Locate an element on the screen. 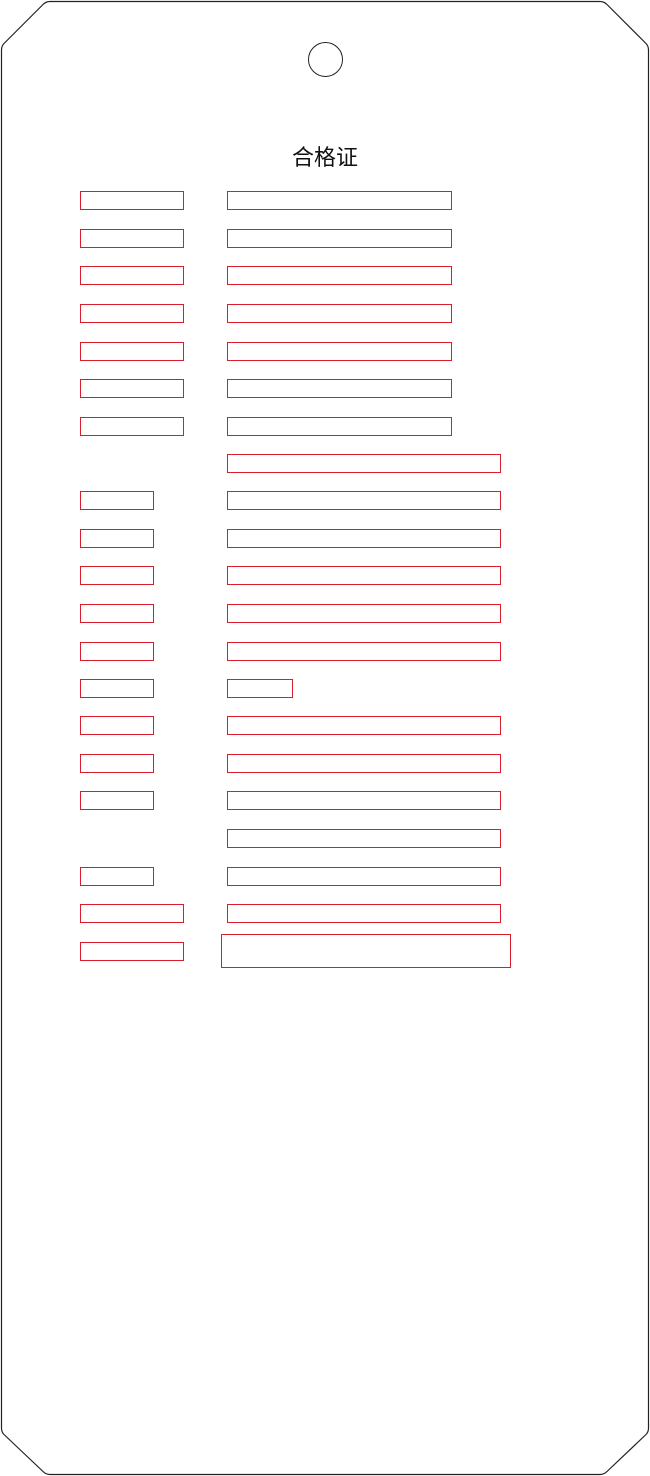 The width and height of the screenshot is (650, 1476). hang-hole is located at coordinates (325, 59).